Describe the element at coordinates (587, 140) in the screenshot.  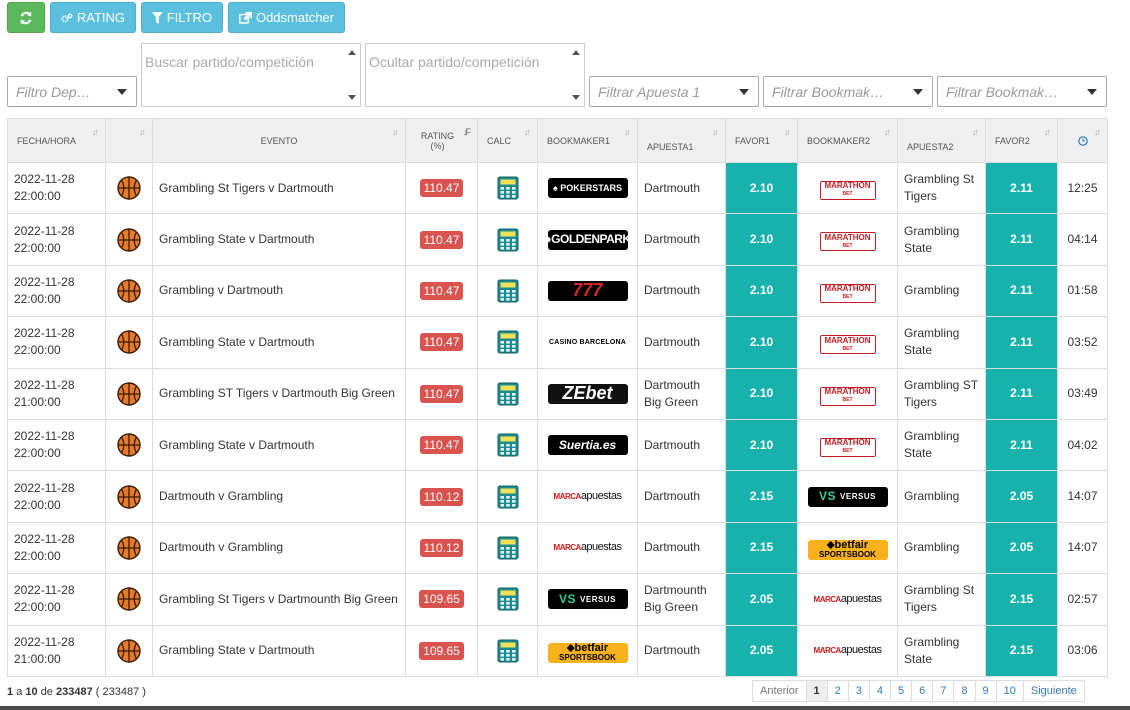
I see `col-bookmaker1: BOOKMAKER1 ↓↑` at that location.